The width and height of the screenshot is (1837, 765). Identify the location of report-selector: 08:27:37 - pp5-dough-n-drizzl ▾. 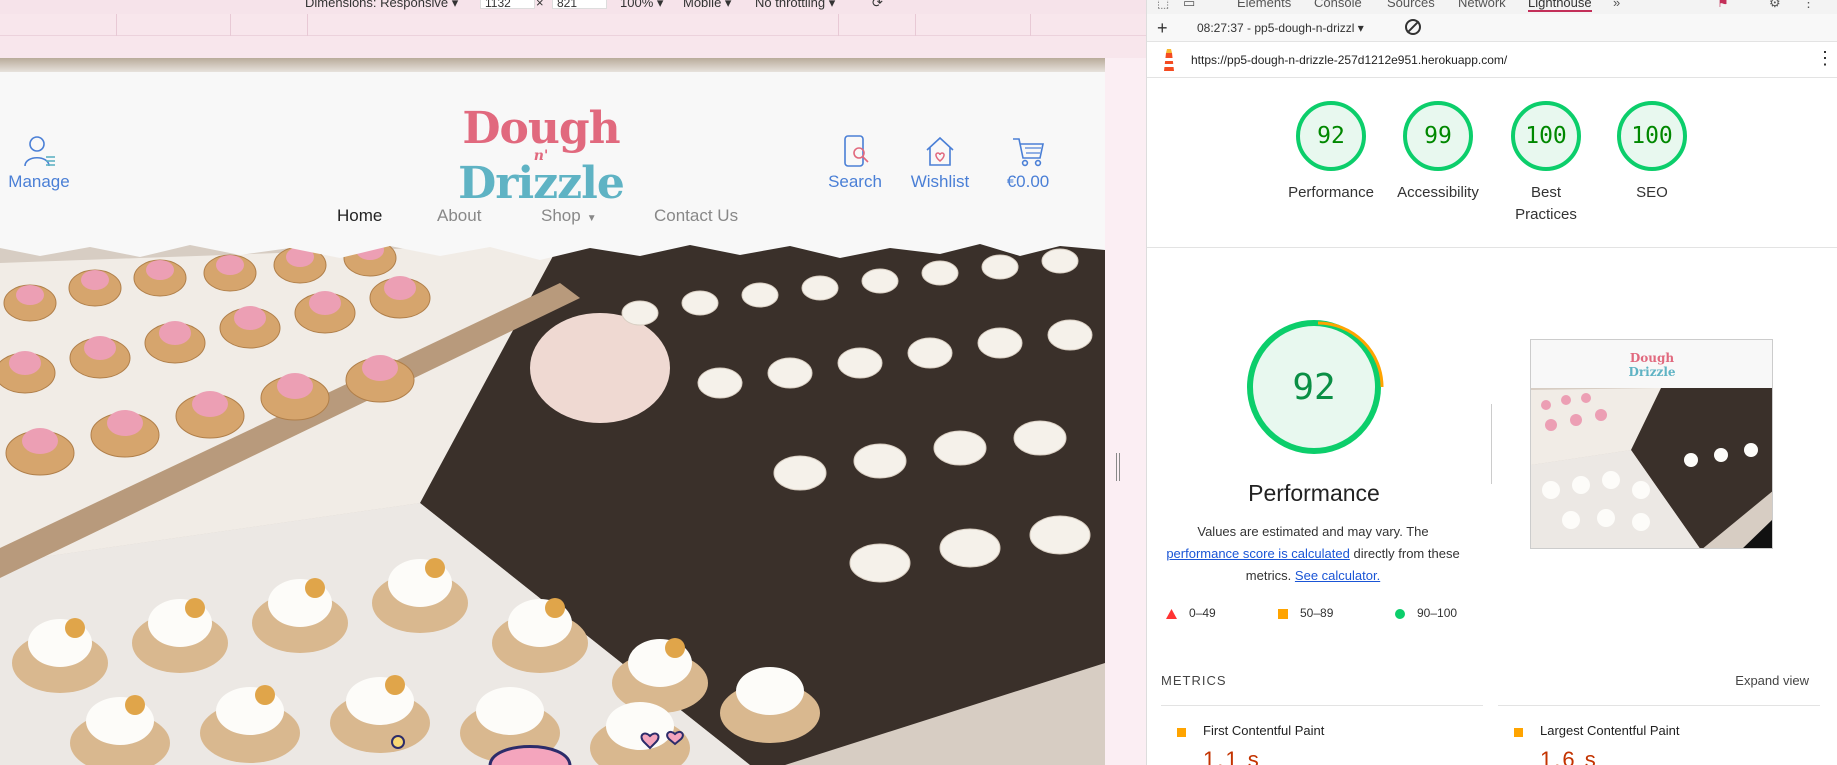
(1280, 28).